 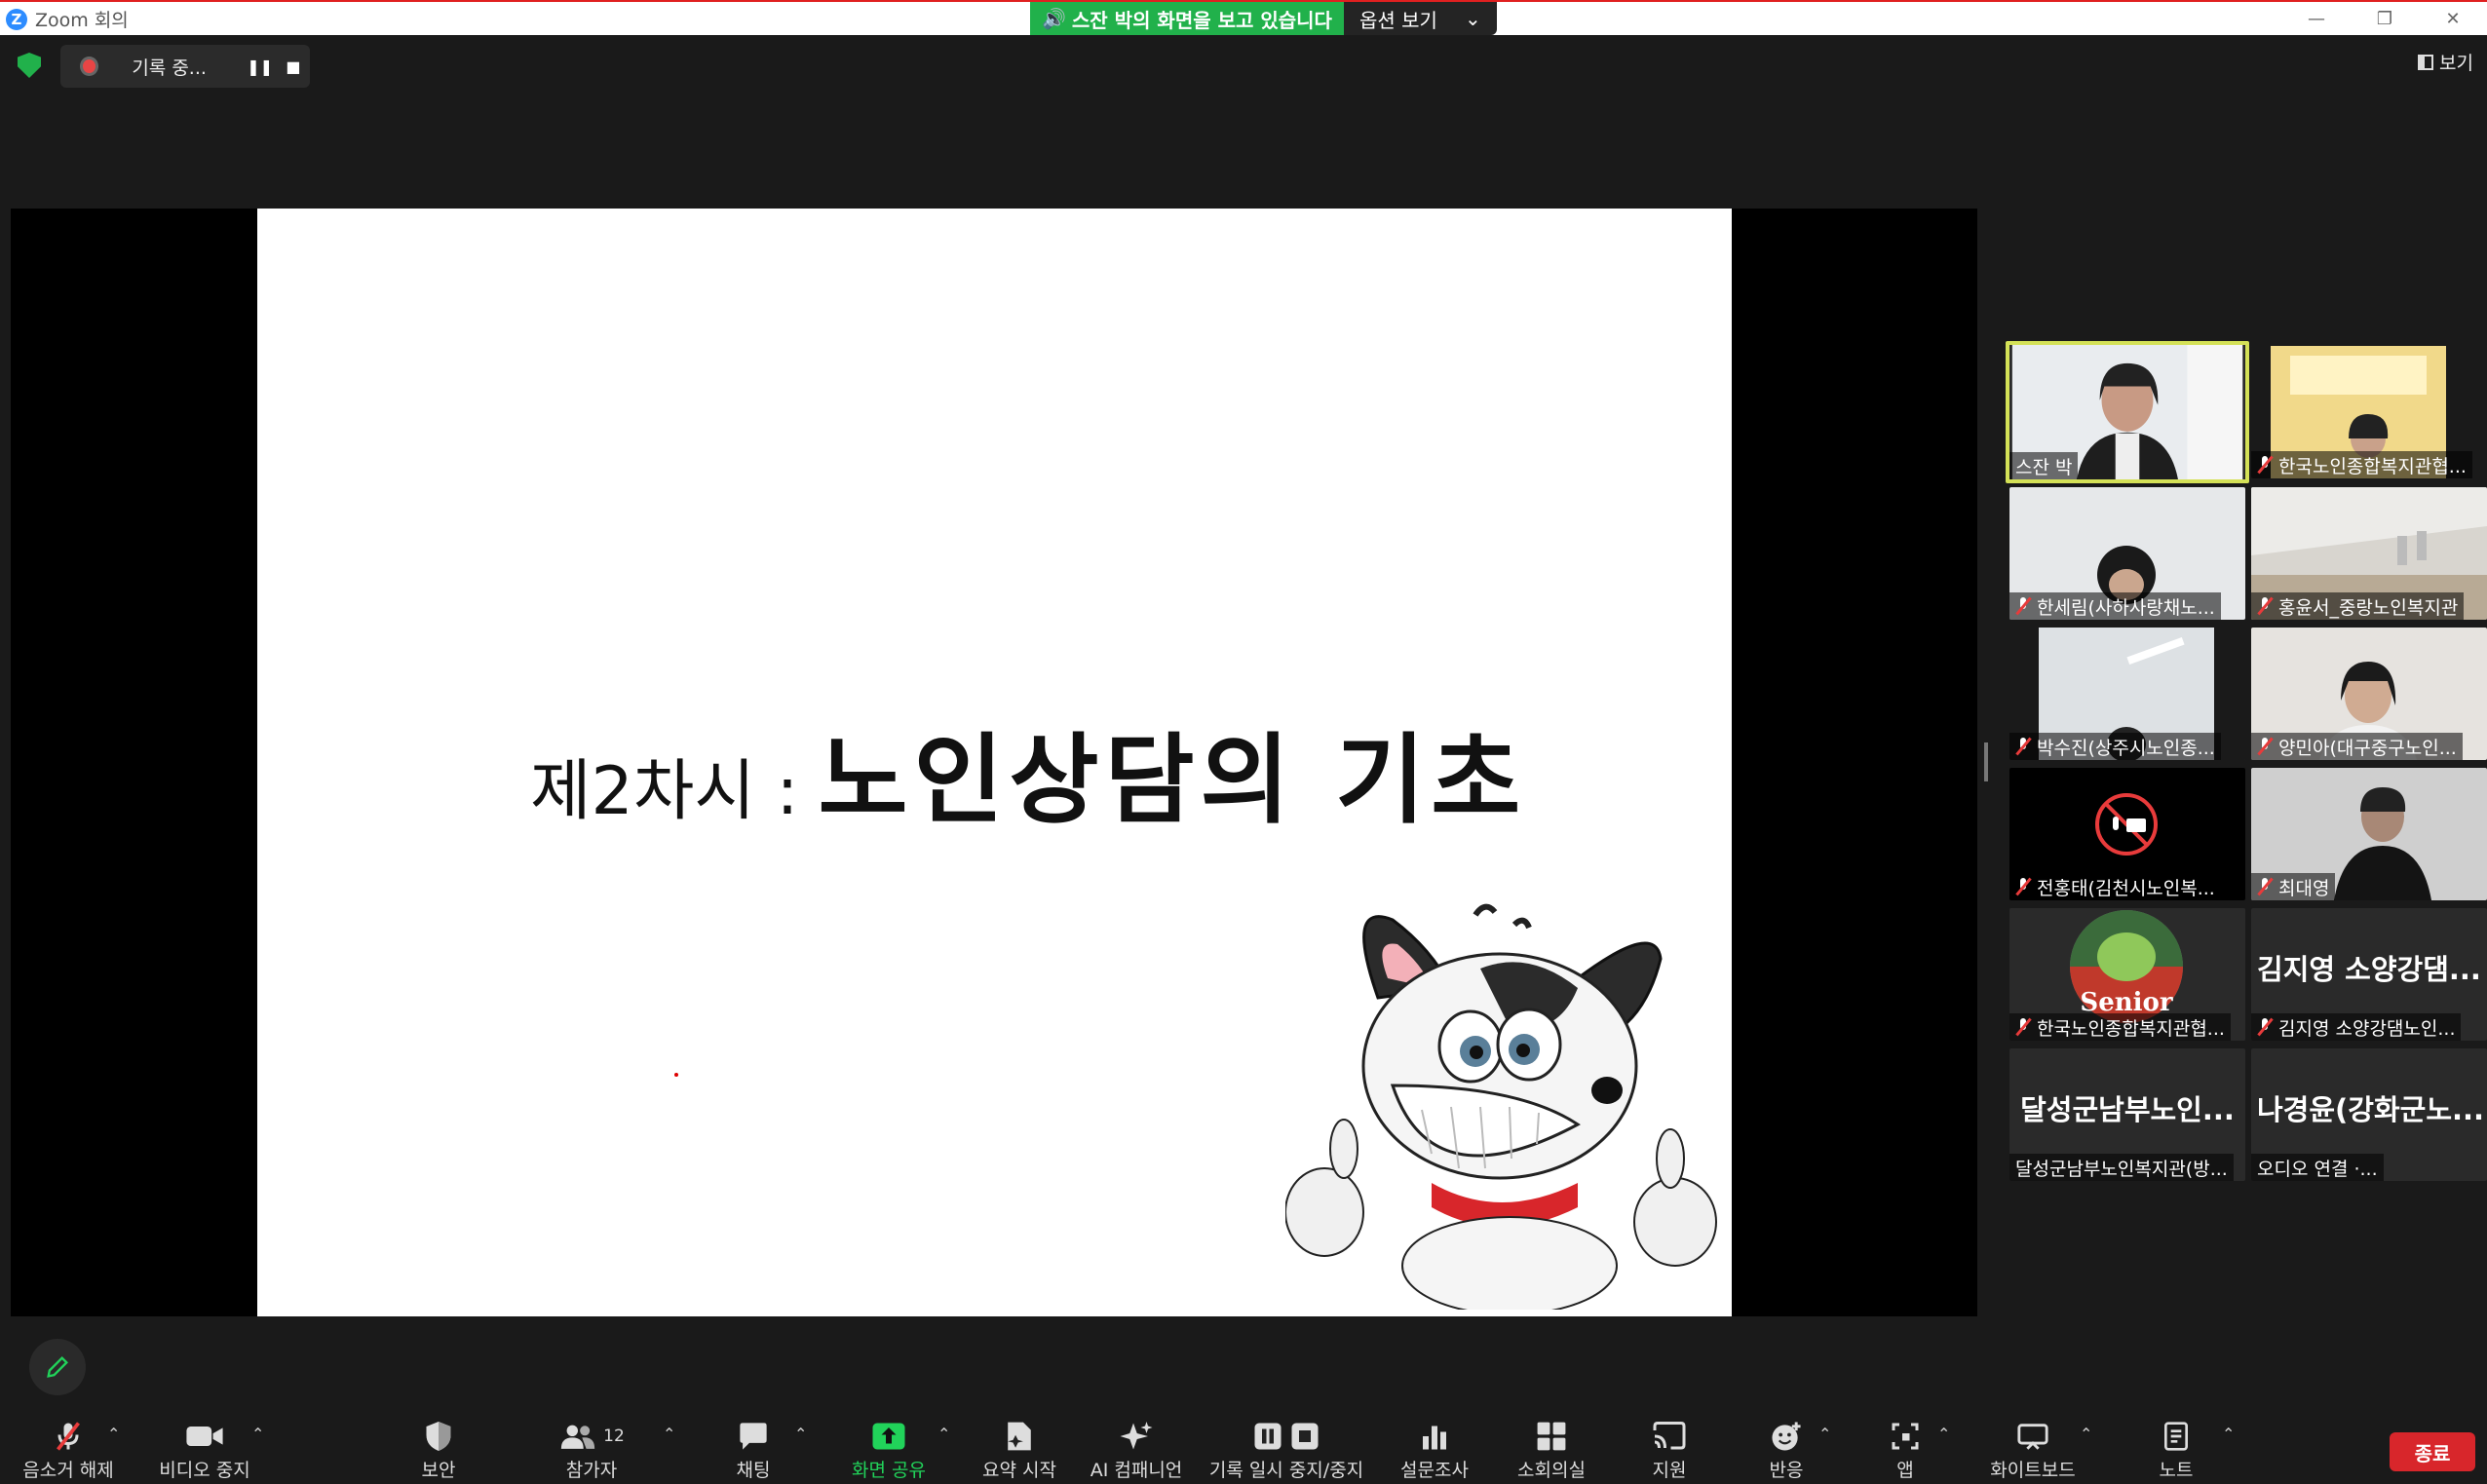 What do you see at coordinates (2369, 553) in the screenshot?
I see `participant-tile: 홍윤서_중랑노인복지관` at bounding box center [2369, 553].